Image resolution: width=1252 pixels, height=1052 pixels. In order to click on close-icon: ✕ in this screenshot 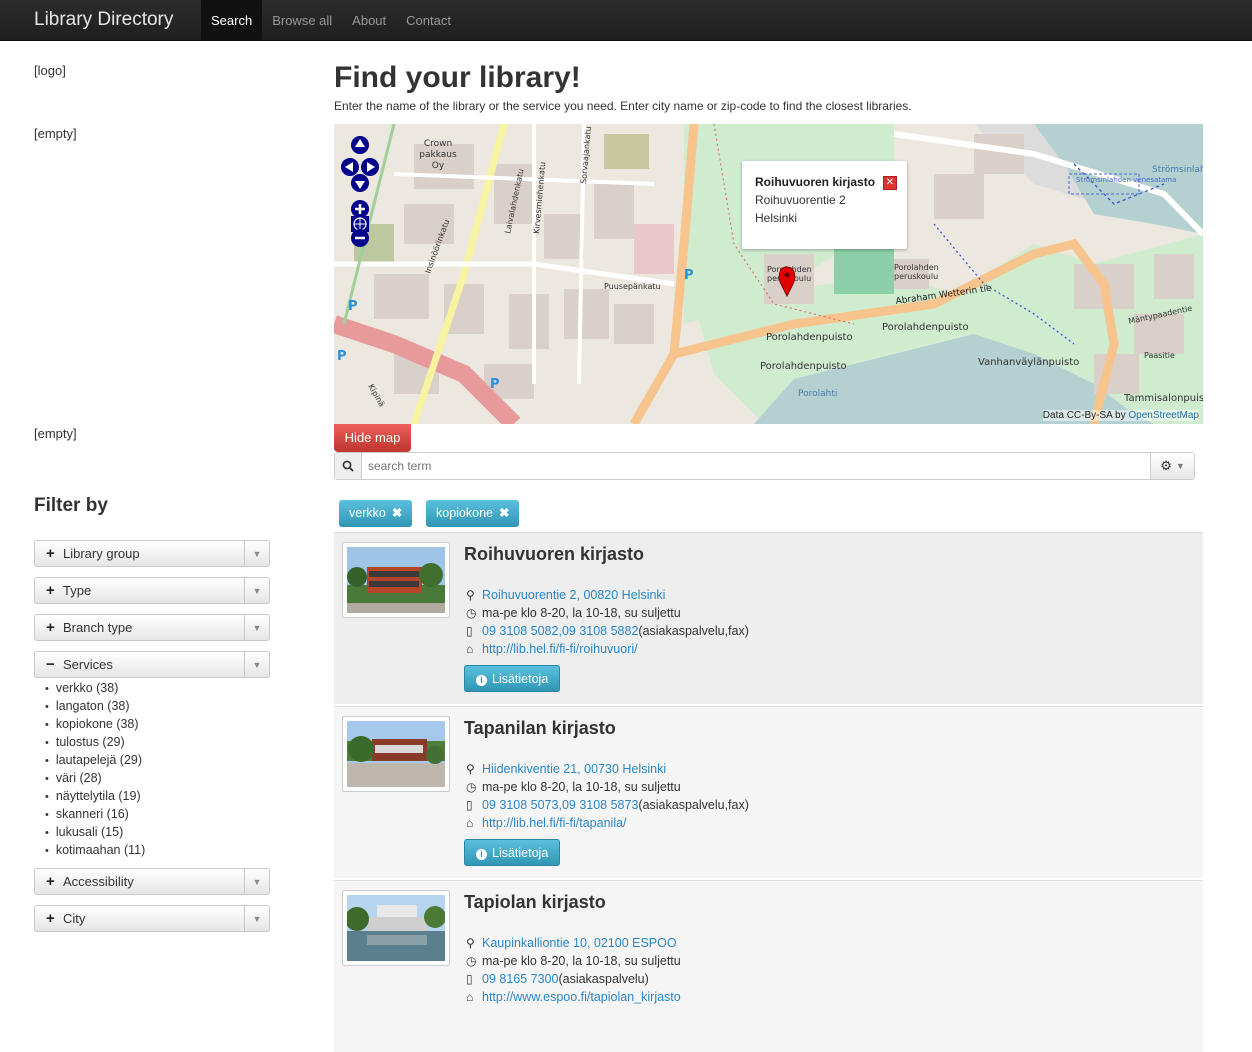, I will do `click(890, 183)`.